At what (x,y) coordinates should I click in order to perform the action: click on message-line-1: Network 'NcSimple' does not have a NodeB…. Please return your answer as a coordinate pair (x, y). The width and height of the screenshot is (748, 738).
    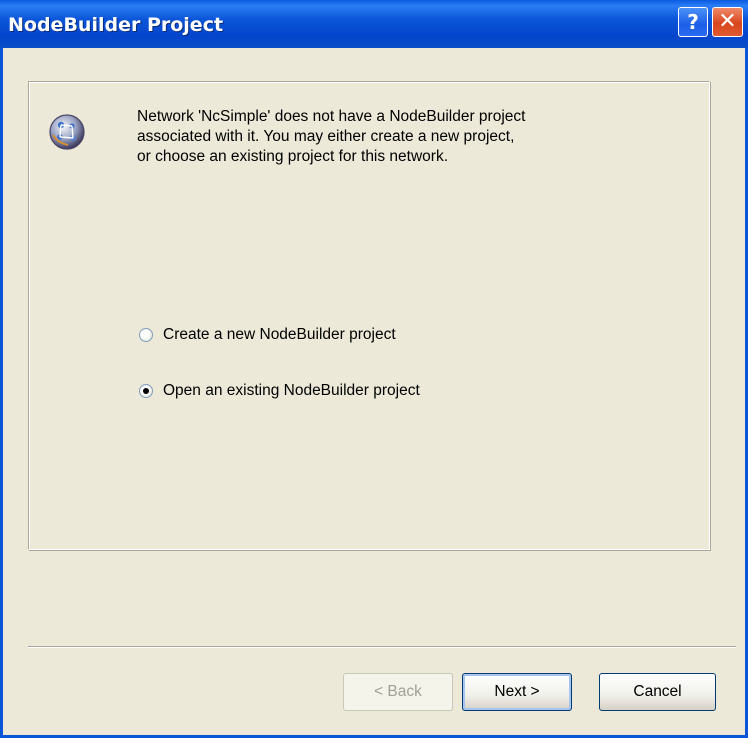
    Looking at the image, I should click on (331, 116).